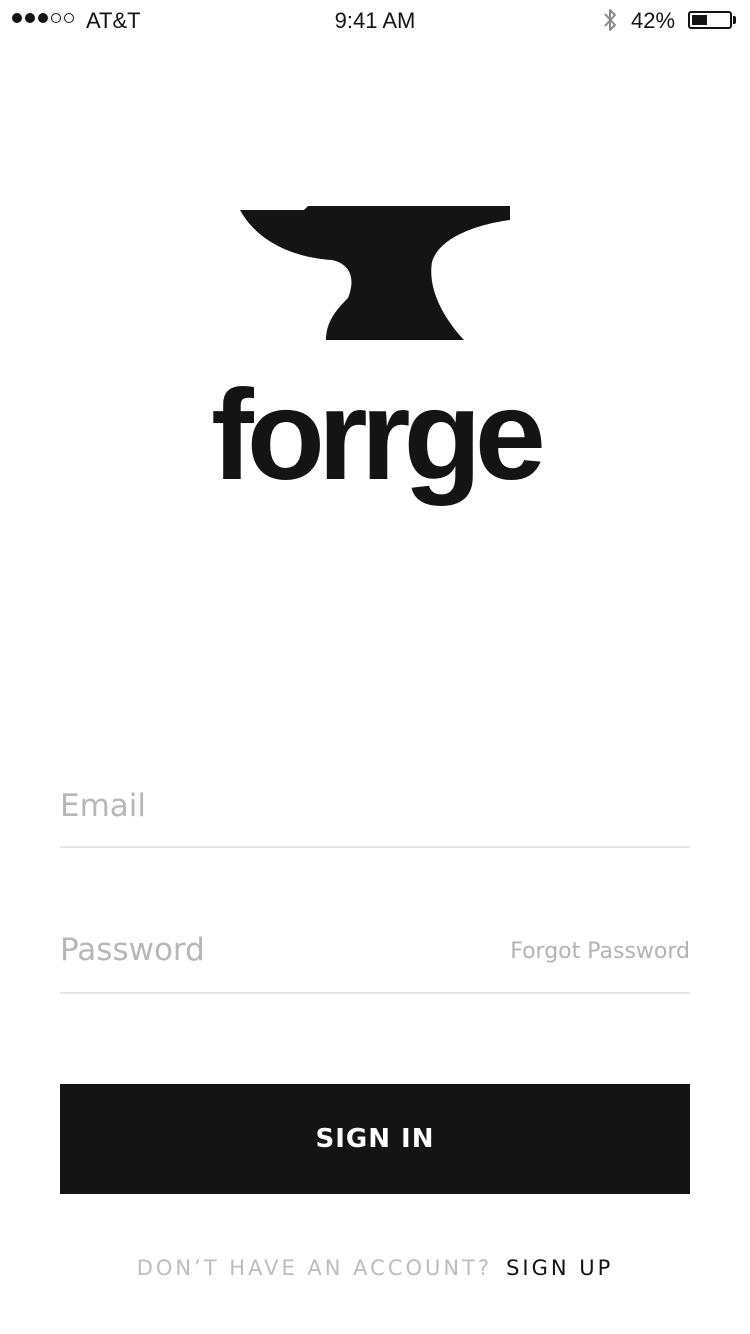 The height and width of the screenshot is (1334, 750). Describe the element at coordinates (653, 20) in the screenshot. I see `battery-percent: 42%` at that location.